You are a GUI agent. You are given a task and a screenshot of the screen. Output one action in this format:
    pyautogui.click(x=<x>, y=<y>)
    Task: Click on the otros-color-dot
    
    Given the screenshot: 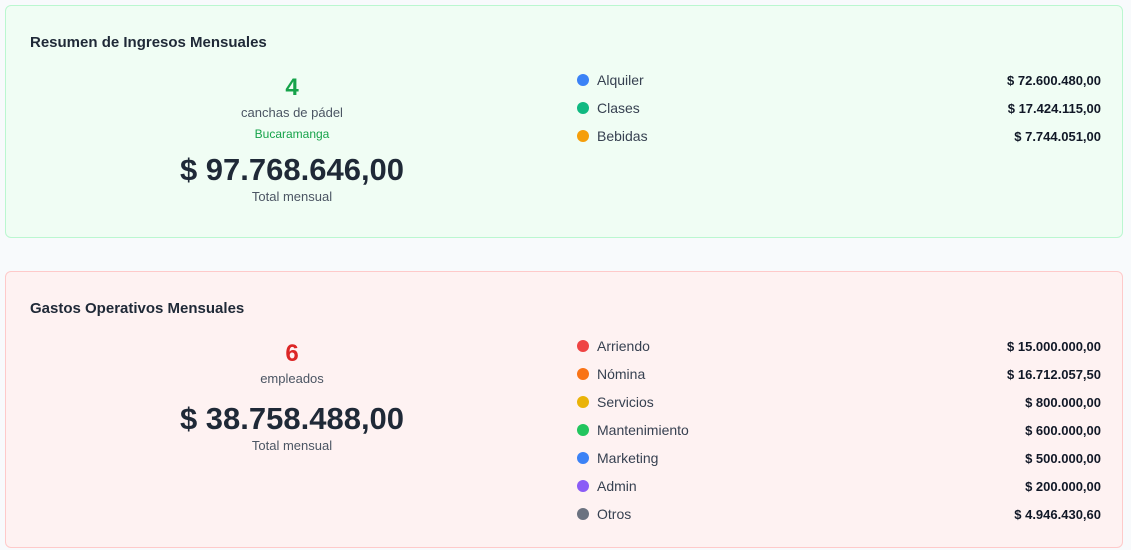 What is the action you would take?
    pyautogui.click(x=583, y=514)
    